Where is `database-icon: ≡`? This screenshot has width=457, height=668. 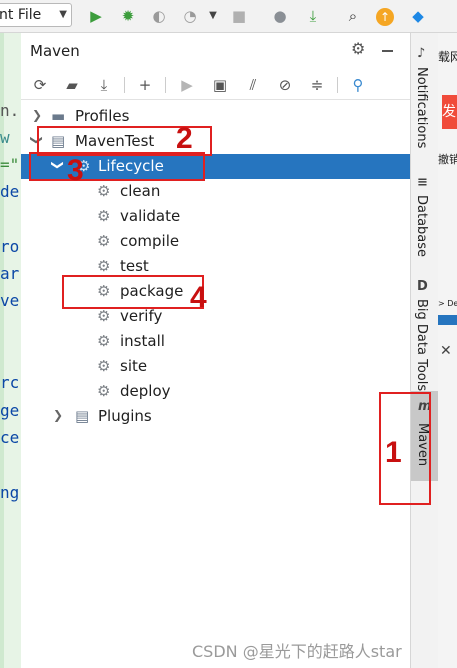
database-icon: ≡ is located at coordinates (422, 182).